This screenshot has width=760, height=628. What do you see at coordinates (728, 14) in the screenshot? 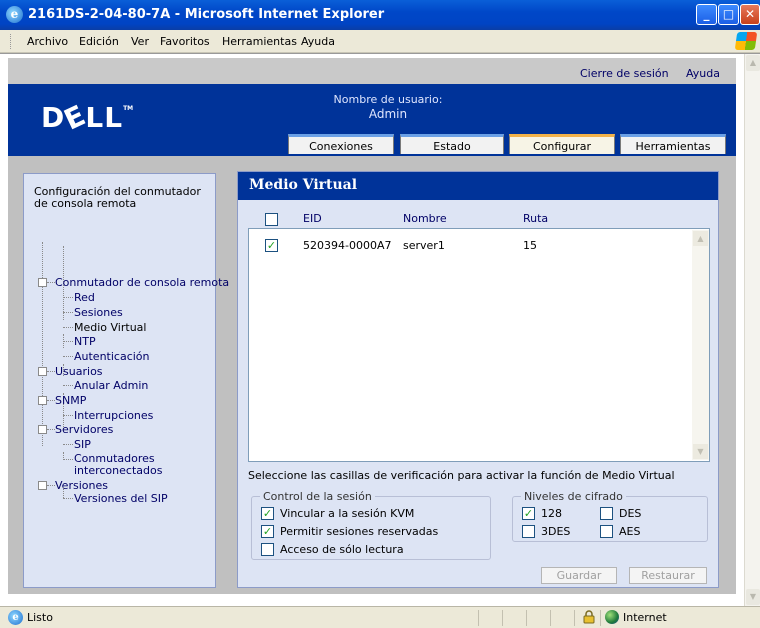
I see `maximize-button: □` at bounding box center [728, 14].